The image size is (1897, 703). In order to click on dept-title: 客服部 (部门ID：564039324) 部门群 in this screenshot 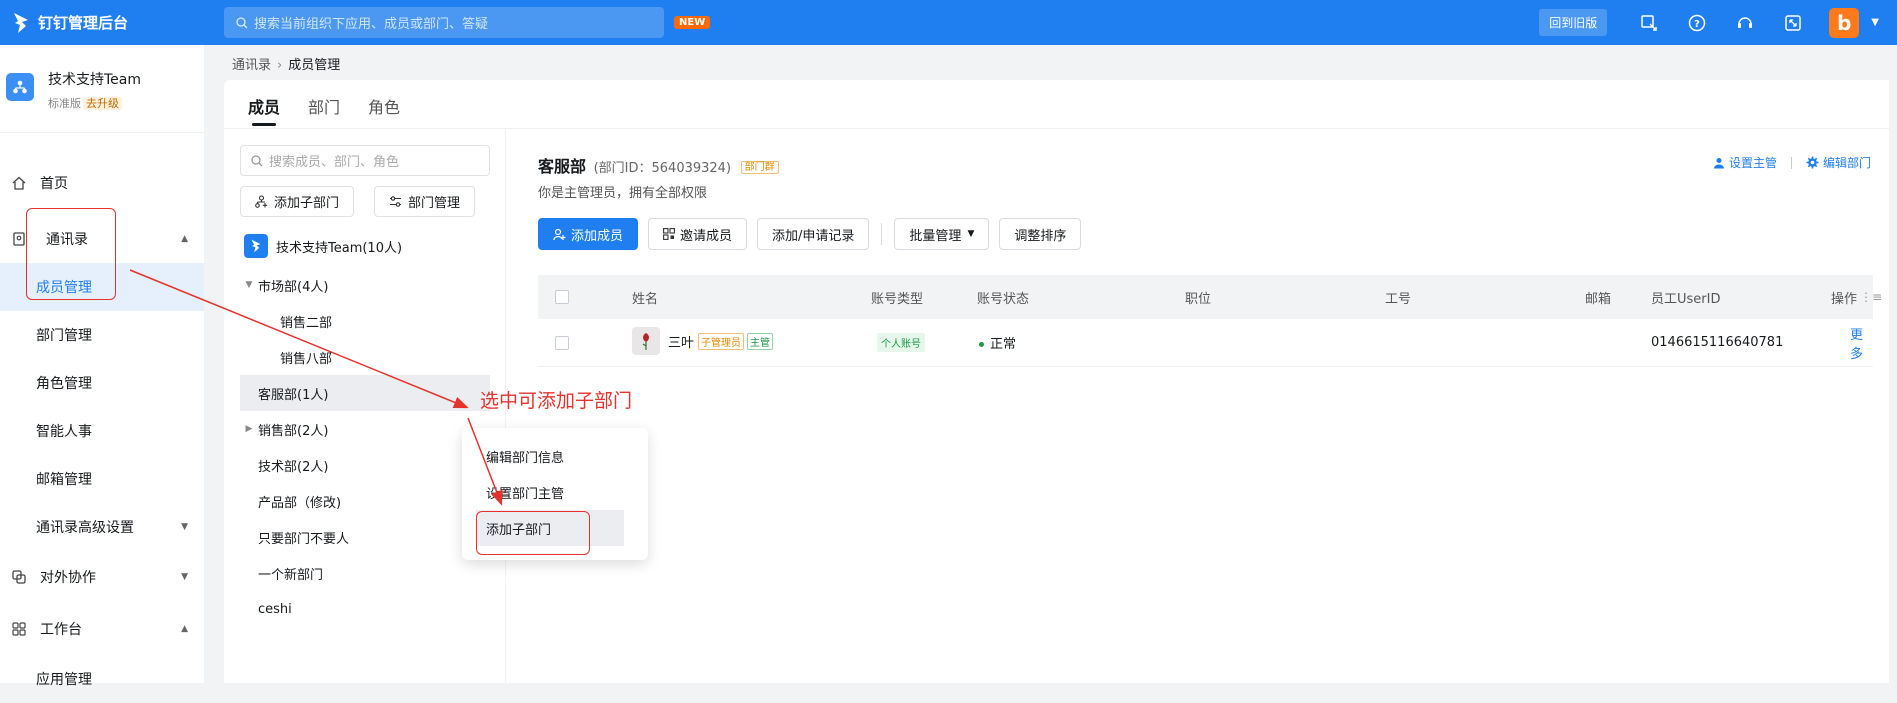, I will do `click(658, 165)`.